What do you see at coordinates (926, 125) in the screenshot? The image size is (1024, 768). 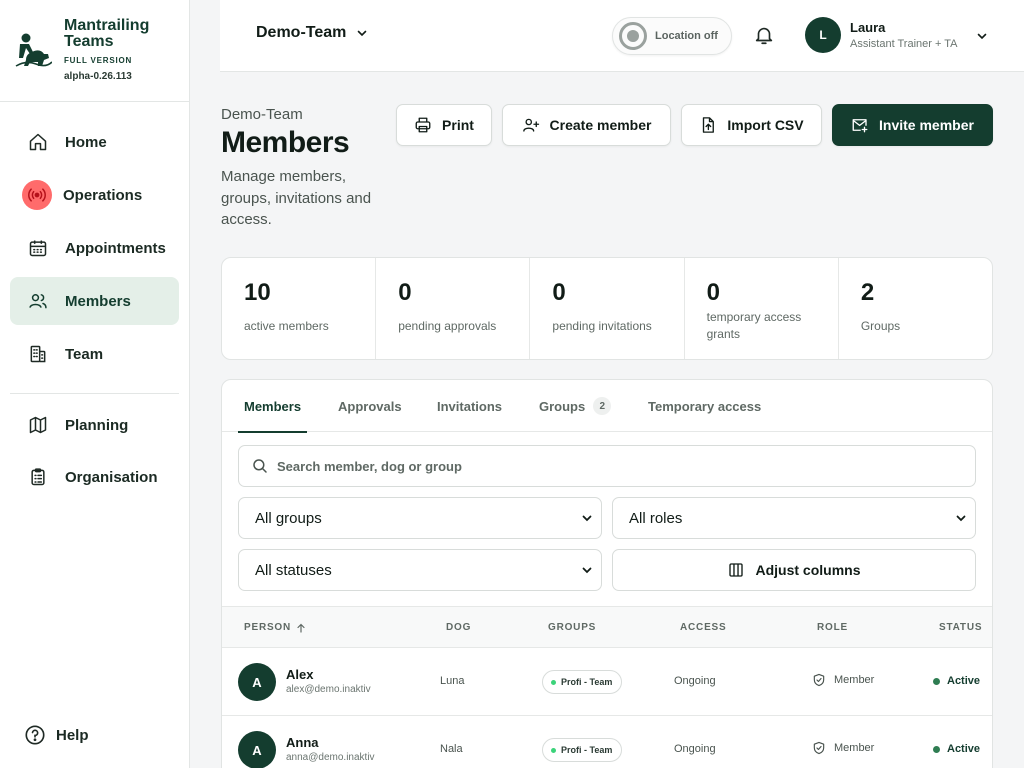 I see `invite-member-label: Invite member` at bounding box center [926, 125].